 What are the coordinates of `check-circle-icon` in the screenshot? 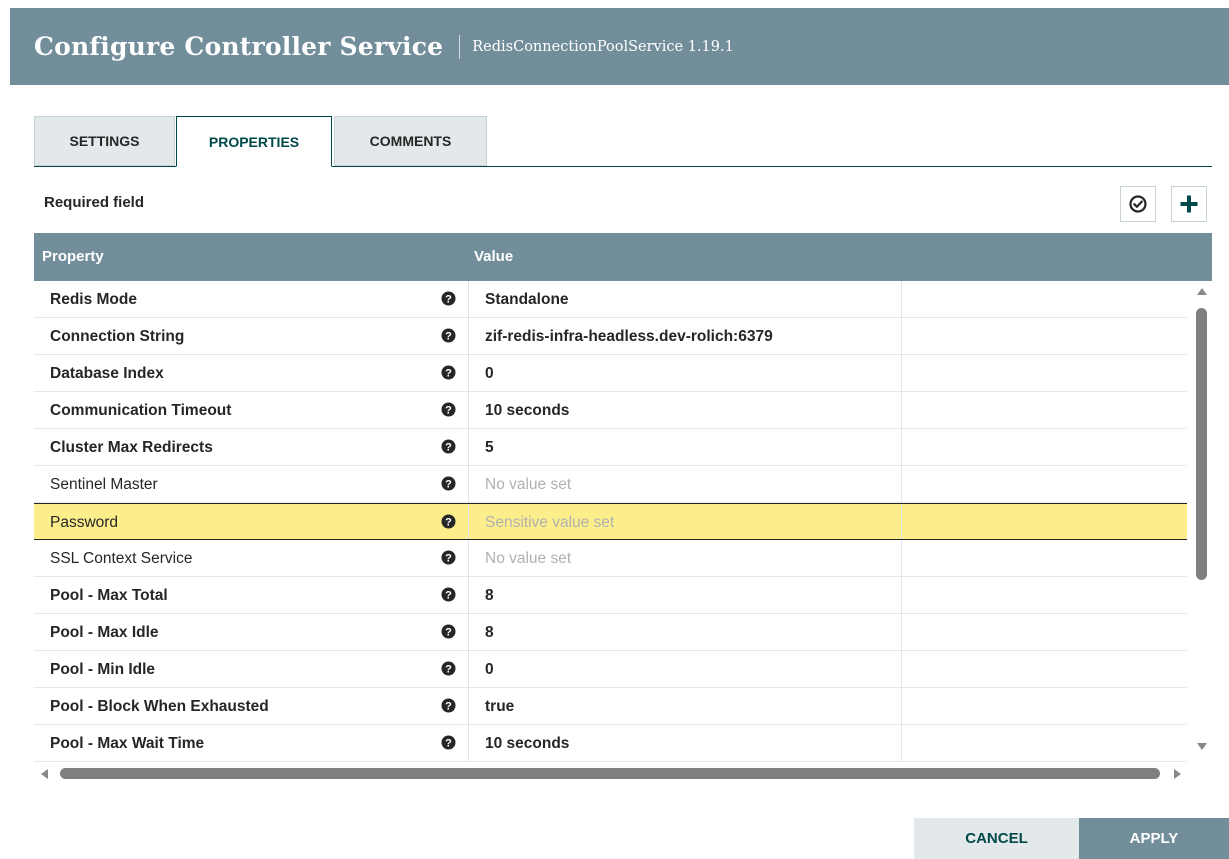 It's located at (1138, 204).